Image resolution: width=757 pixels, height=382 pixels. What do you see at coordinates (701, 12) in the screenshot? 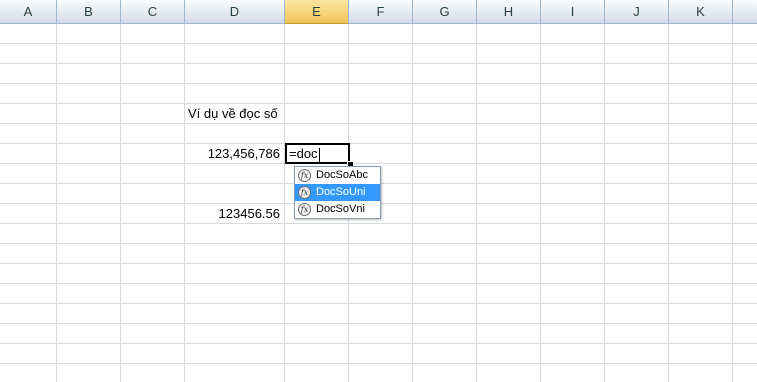
I see `column-header-k: K` at bounding box center [701, 12].